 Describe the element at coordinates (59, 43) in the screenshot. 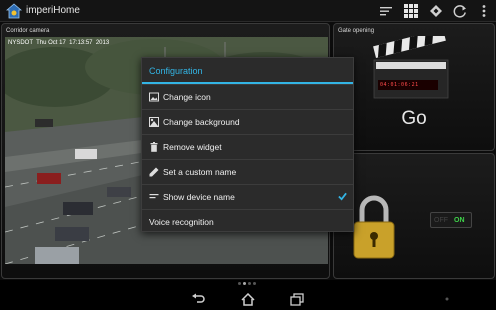

I see `camera-overlay-text: NYSDOT Thu Oct 17 17:13:57 2013` at that location.